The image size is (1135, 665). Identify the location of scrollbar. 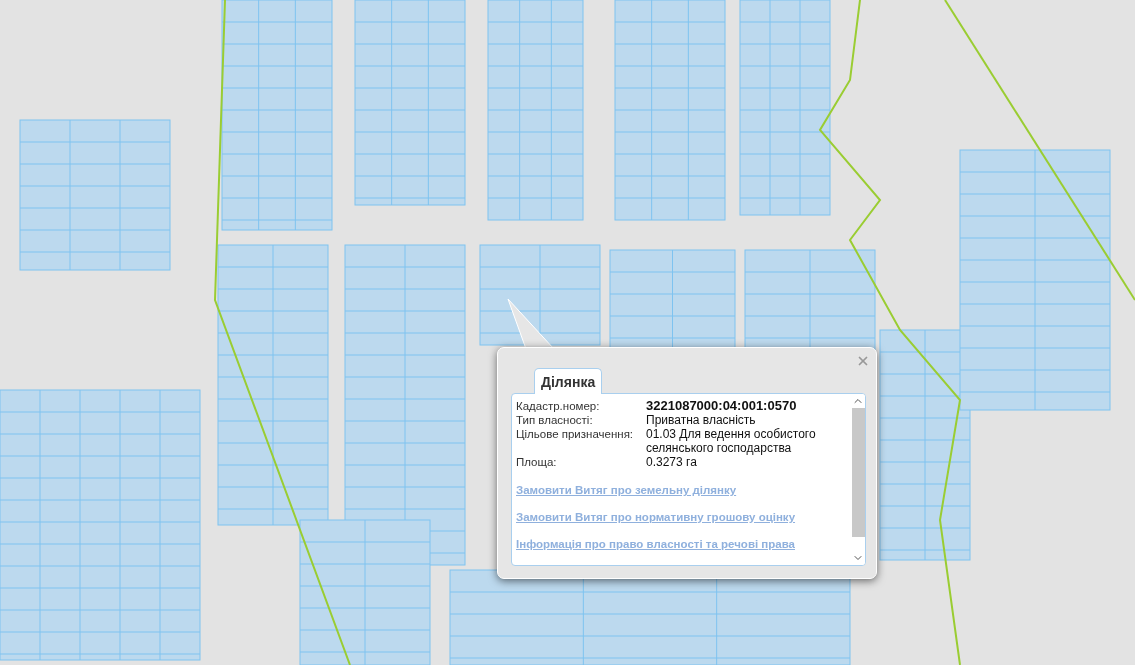
(858, 479).